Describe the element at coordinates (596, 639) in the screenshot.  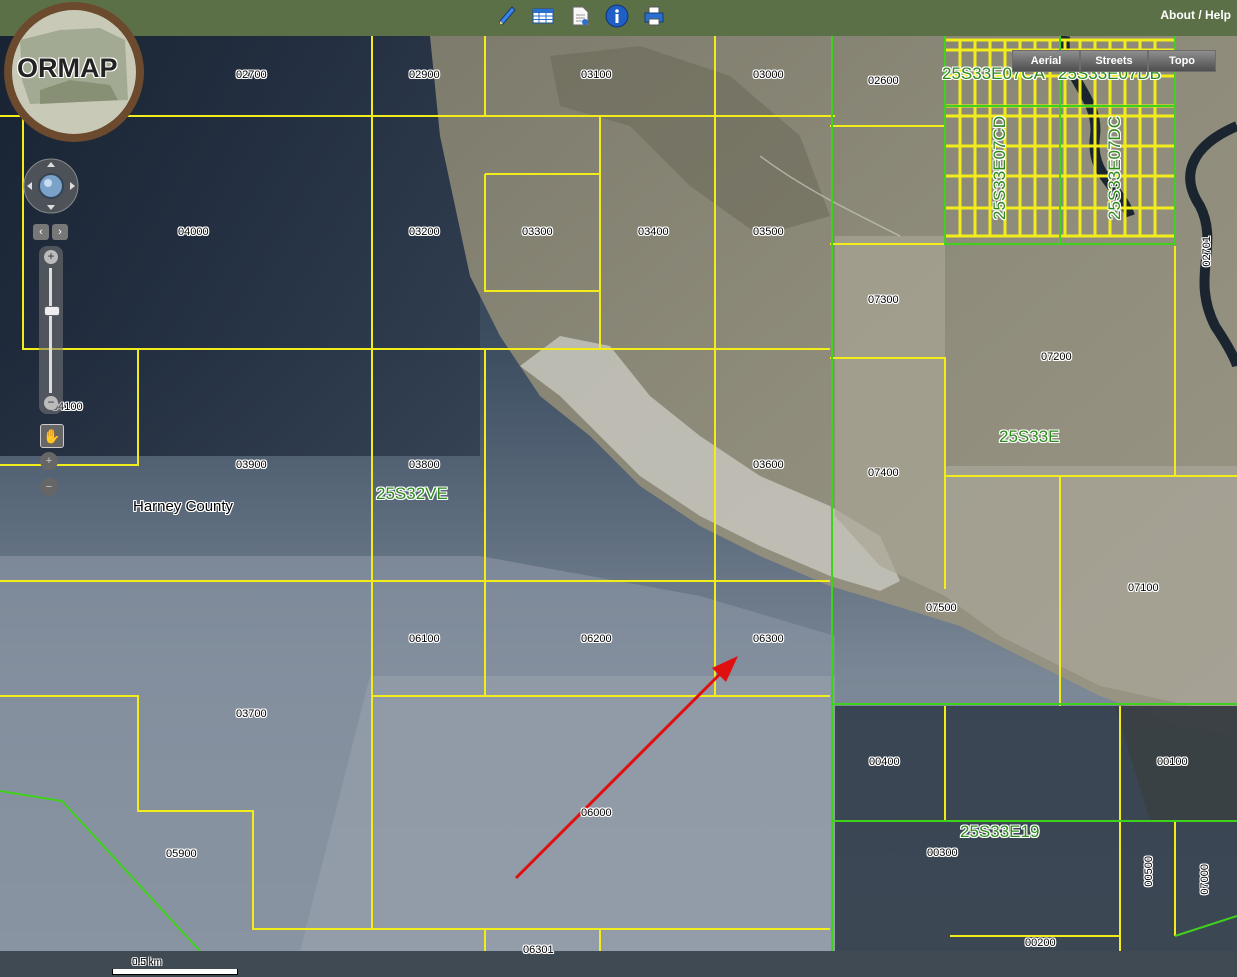
I see `parcel-label: 06200` at that location.